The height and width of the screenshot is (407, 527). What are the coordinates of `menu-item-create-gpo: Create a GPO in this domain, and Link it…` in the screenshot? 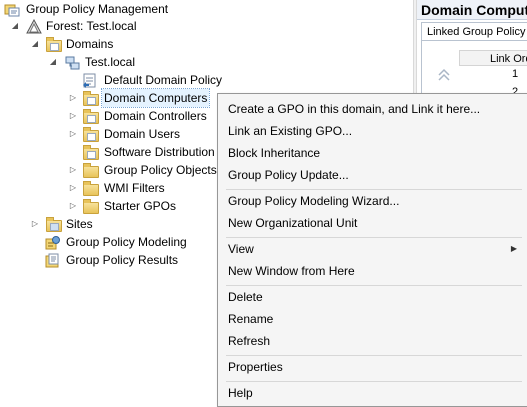 It's located at (372, 109).